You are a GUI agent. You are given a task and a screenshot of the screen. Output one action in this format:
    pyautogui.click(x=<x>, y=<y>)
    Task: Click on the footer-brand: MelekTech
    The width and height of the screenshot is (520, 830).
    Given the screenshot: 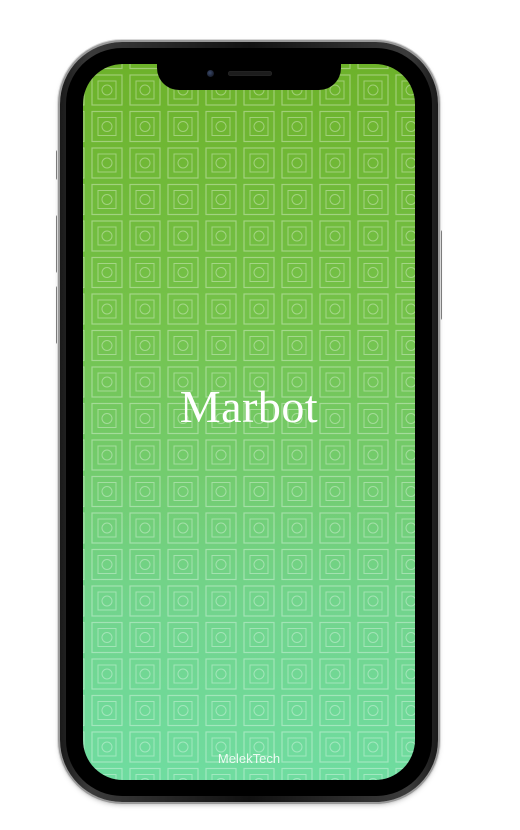 What is the action you would take?
    pyautogui.click(x=249, y=758)
    